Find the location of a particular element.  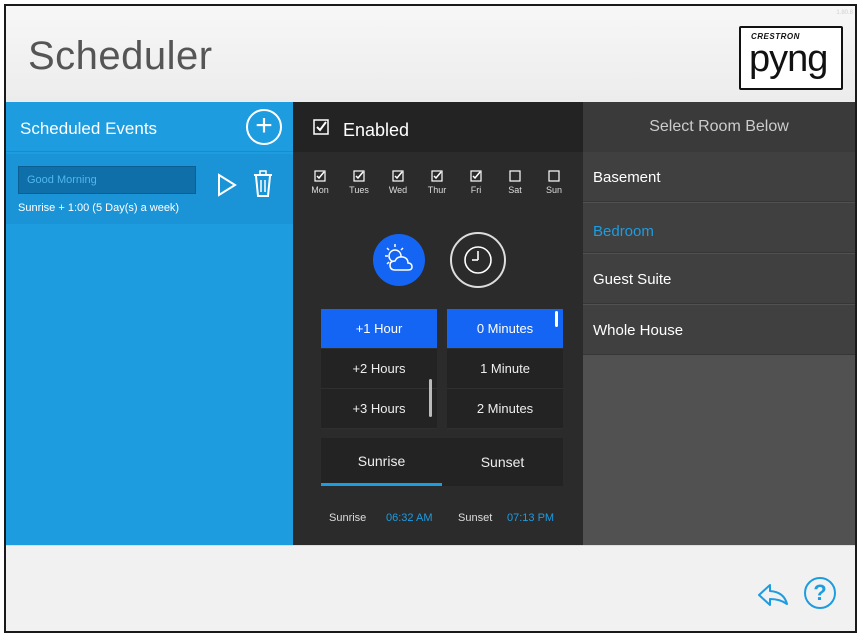

day-label: Mon is located at coordinates (320, 190).